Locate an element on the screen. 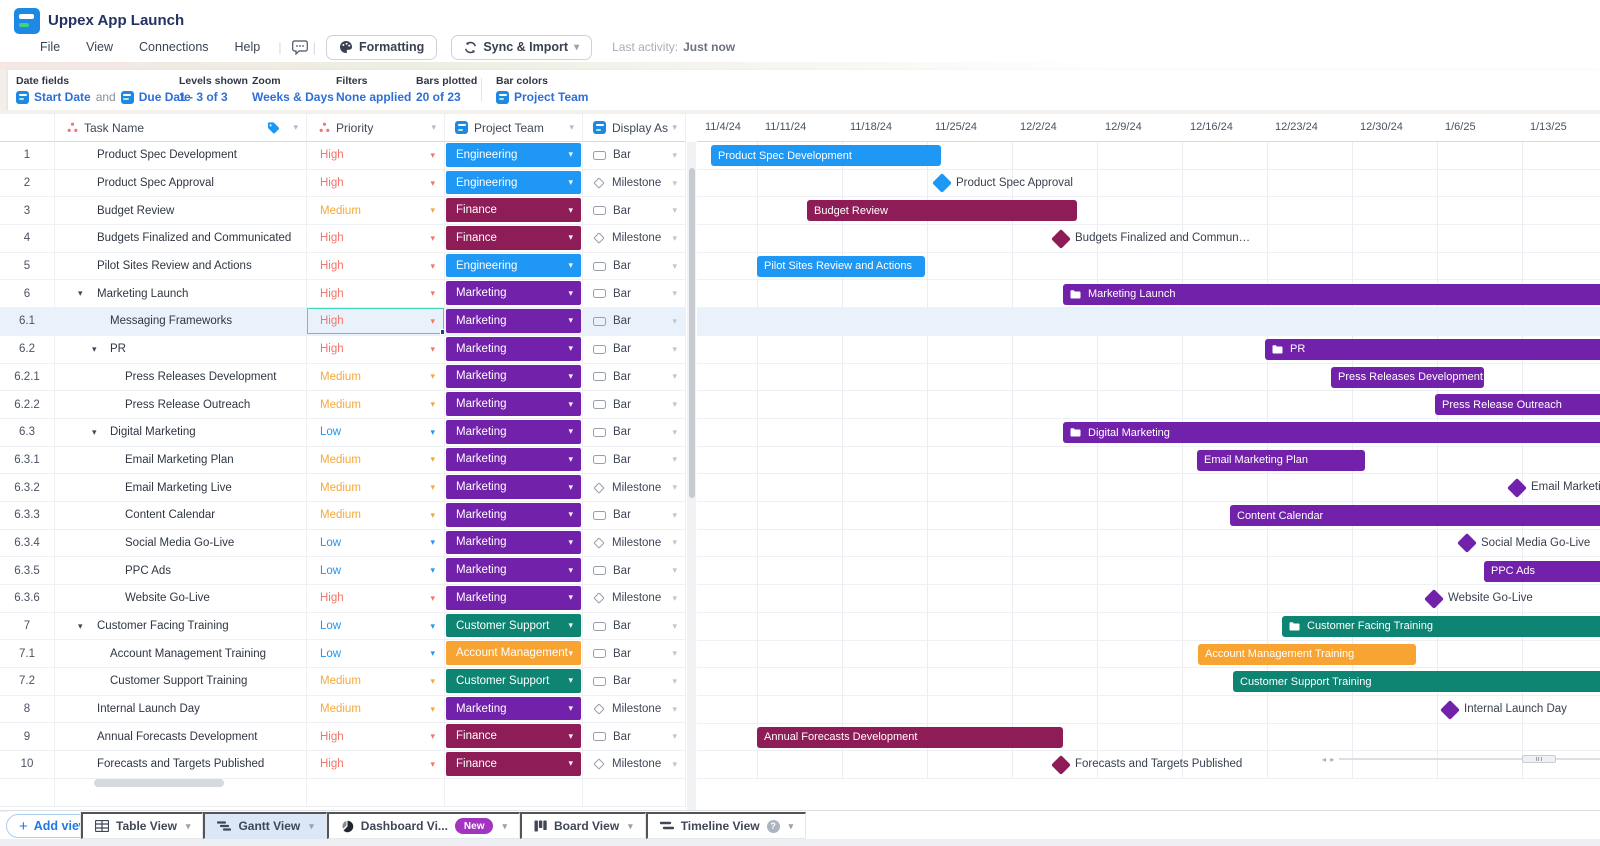  priority-cell is located at coordinates (376, 792).